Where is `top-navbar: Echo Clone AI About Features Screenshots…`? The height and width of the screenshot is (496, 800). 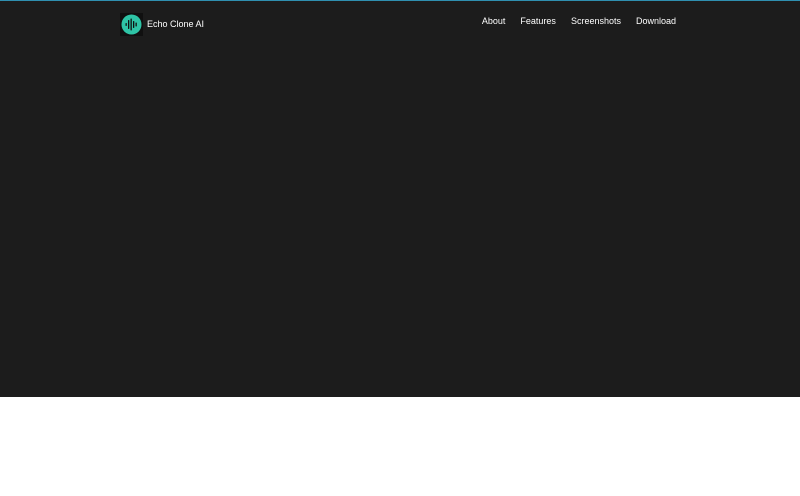 top-navbar: Echo Clone AI About Features Screenshots… is located at coordinates (400, 23).